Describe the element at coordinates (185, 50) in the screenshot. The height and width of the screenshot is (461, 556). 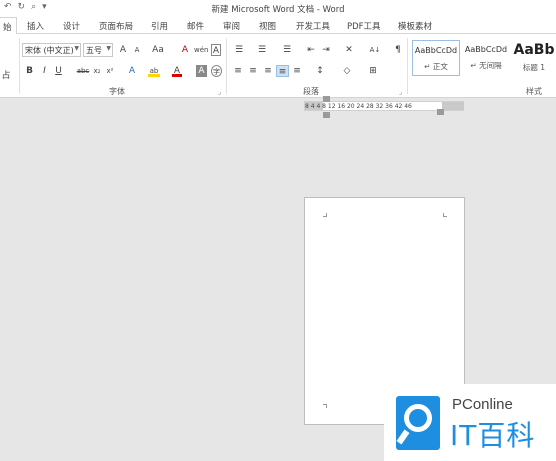
I see `clear-formatting-icon: A` at that location.